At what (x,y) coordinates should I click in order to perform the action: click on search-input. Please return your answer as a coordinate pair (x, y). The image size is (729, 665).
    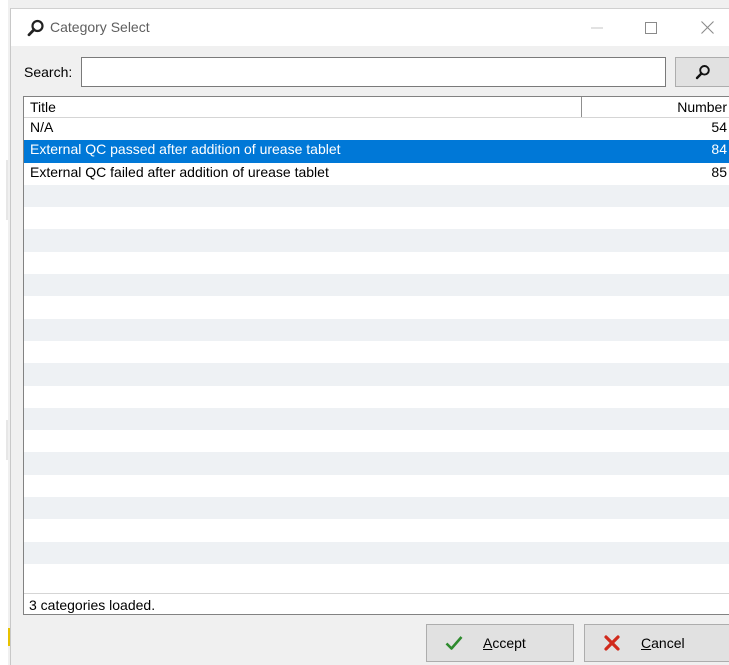
    Looking at the image, I should click on (373, 72).